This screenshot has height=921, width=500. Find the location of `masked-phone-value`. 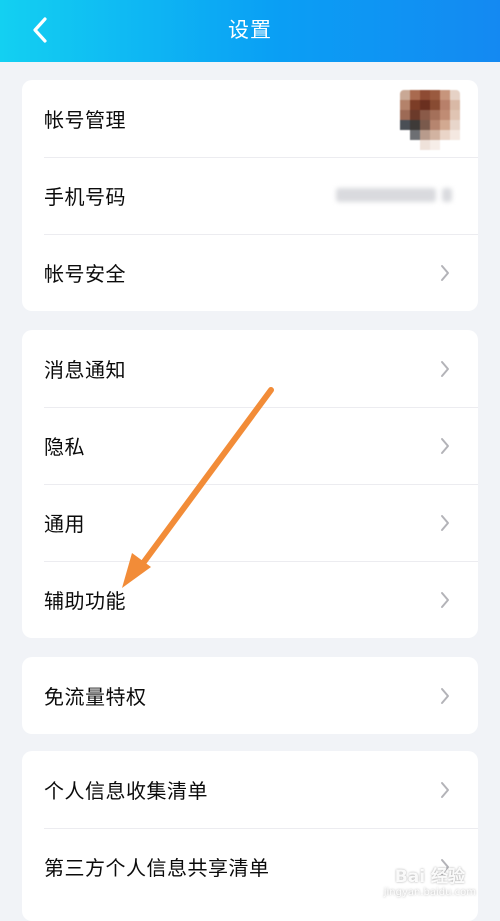

masked-phone-value is located at coordinates (394, 194).